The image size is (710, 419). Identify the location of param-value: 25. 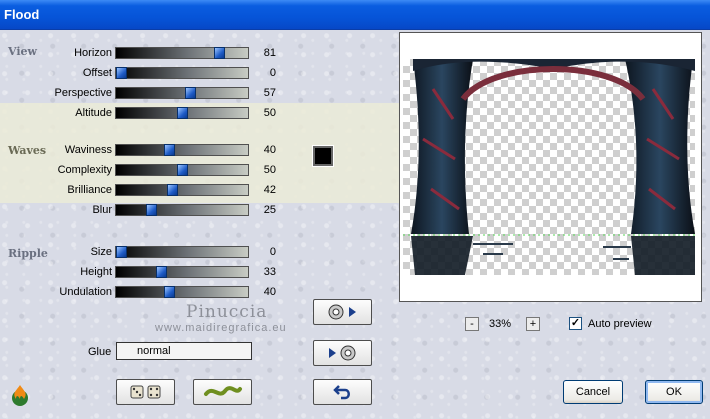
(269, 210).